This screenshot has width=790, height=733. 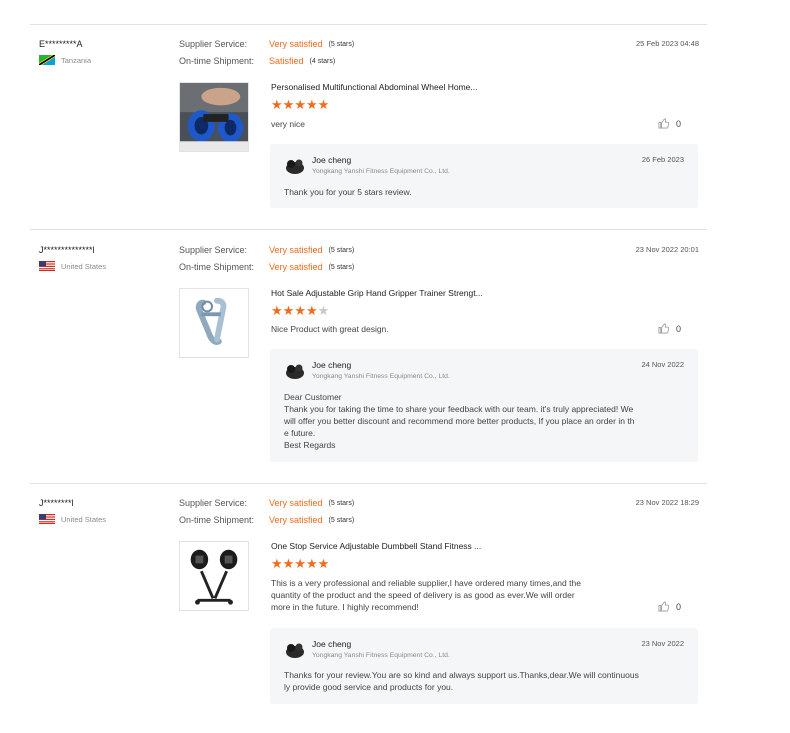 What do you see at coordinates (667, 43) in the screenshot?
I see `review-date: 25 Feb 2023 04:48` at bounding box center [667, 43].